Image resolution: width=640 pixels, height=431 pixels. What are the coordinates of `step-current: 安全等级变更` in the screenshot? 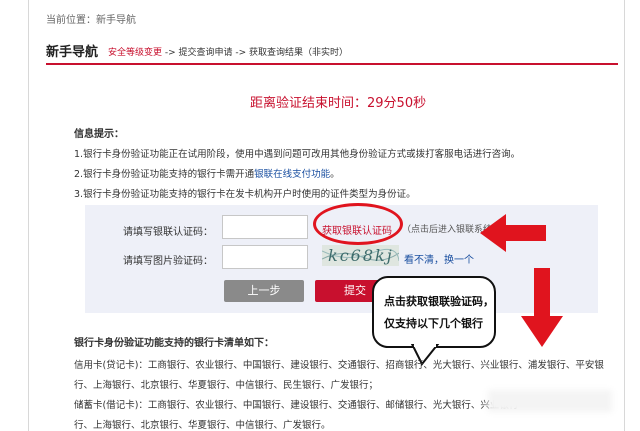 It's located at (135, 53).